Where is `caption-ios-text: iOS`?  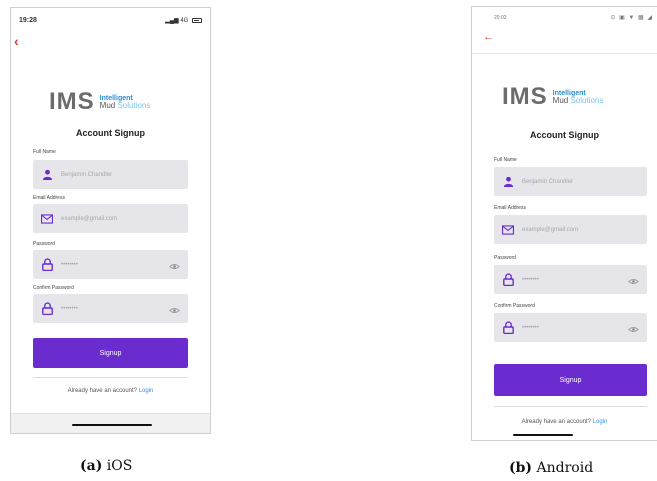
caption-ios-text: iOS is located at coordinates (119, 466).